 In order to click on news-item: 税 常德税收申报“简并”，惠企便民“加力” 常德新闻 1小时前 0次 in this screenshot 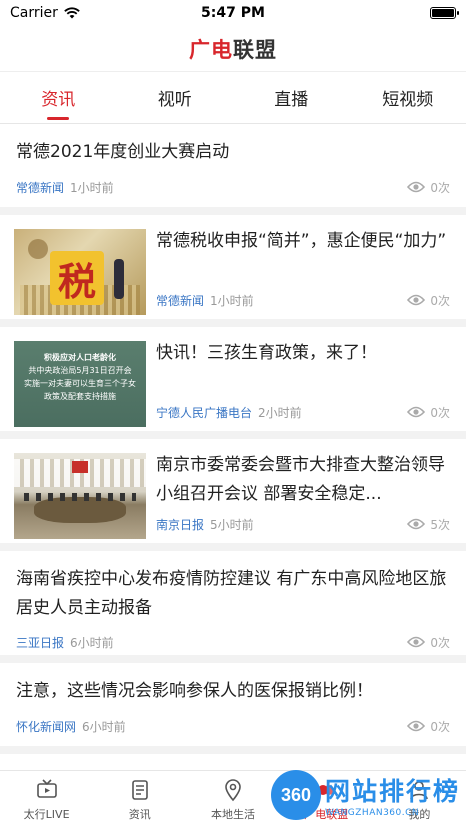, I will do `click(233, 271)`.